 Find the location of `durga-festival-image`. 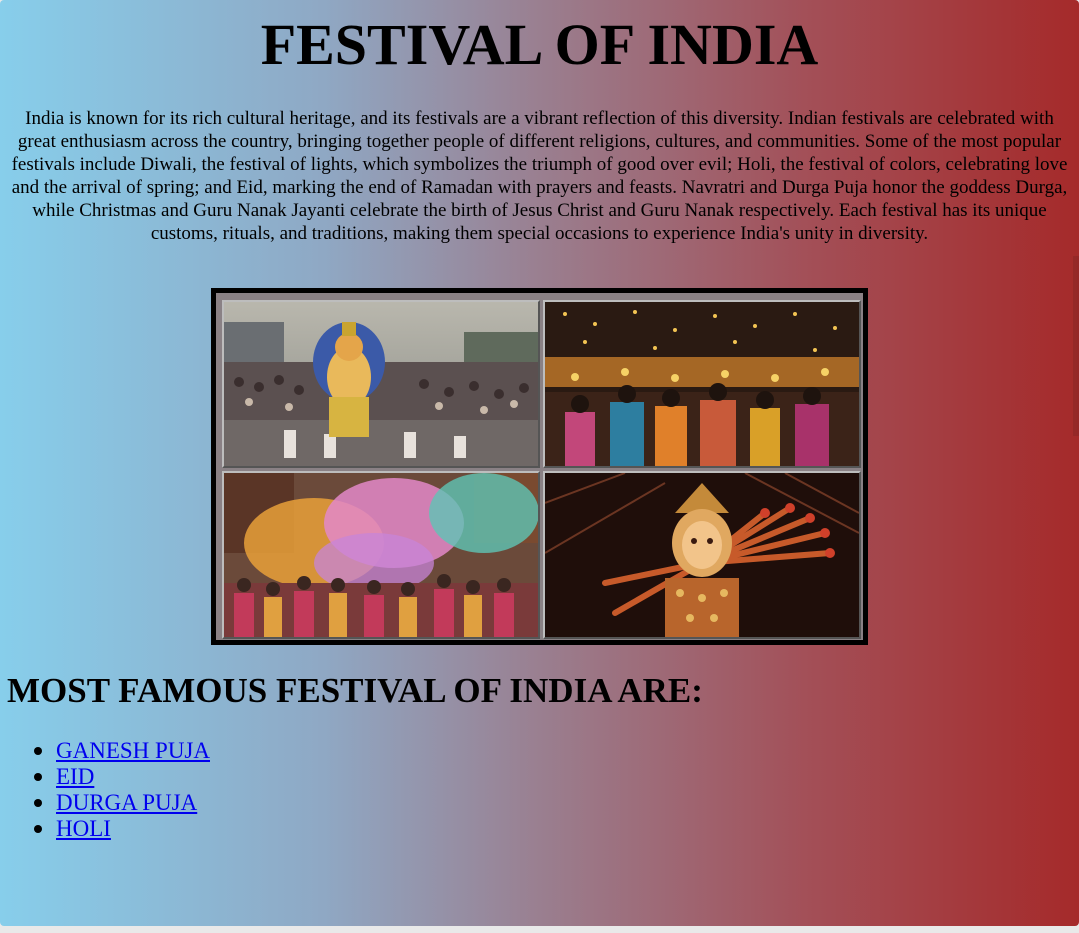

durga-festival-image is located at coordinates (702, 555).